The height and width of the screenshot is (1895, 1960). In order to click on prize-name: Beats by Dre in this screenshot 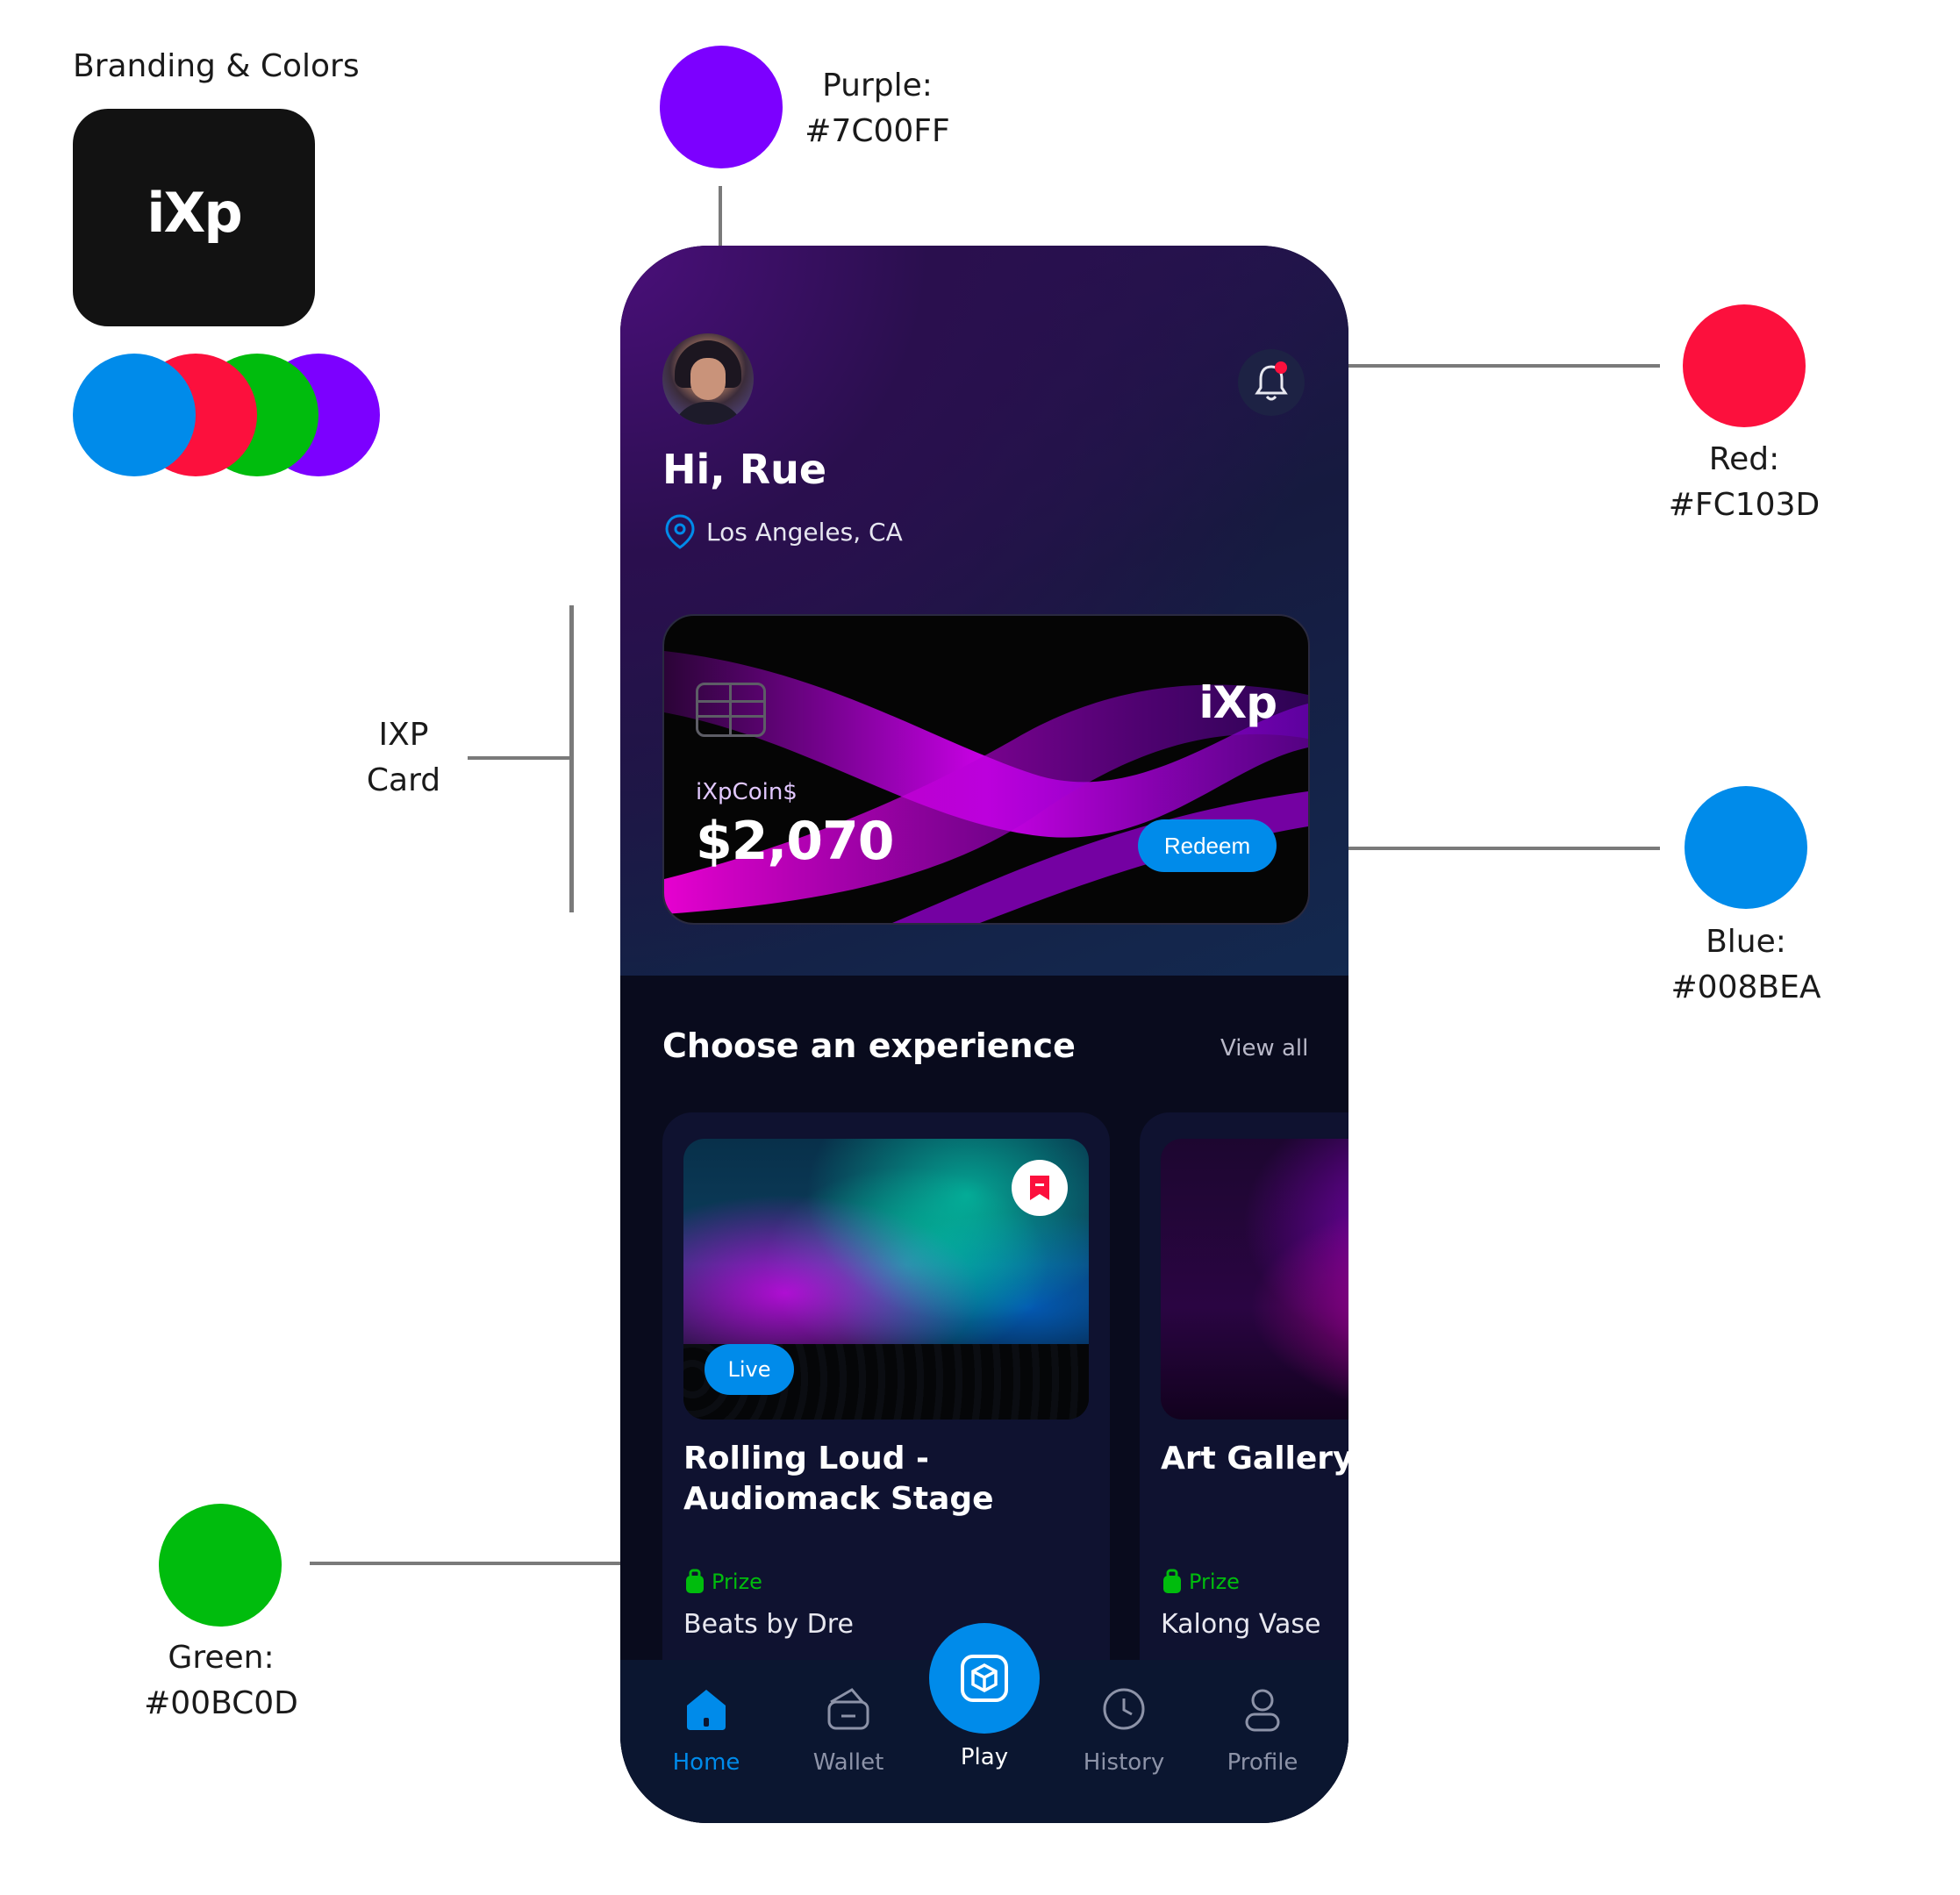, I will do `click(768, 1624)`.